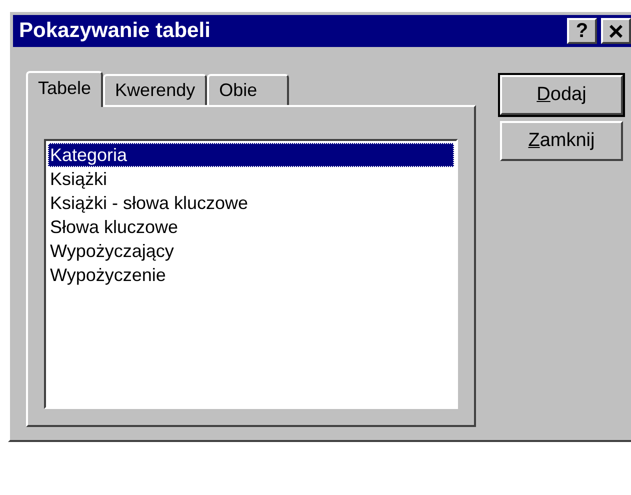  I want to click on tab: Tabele, so click(65, 89).